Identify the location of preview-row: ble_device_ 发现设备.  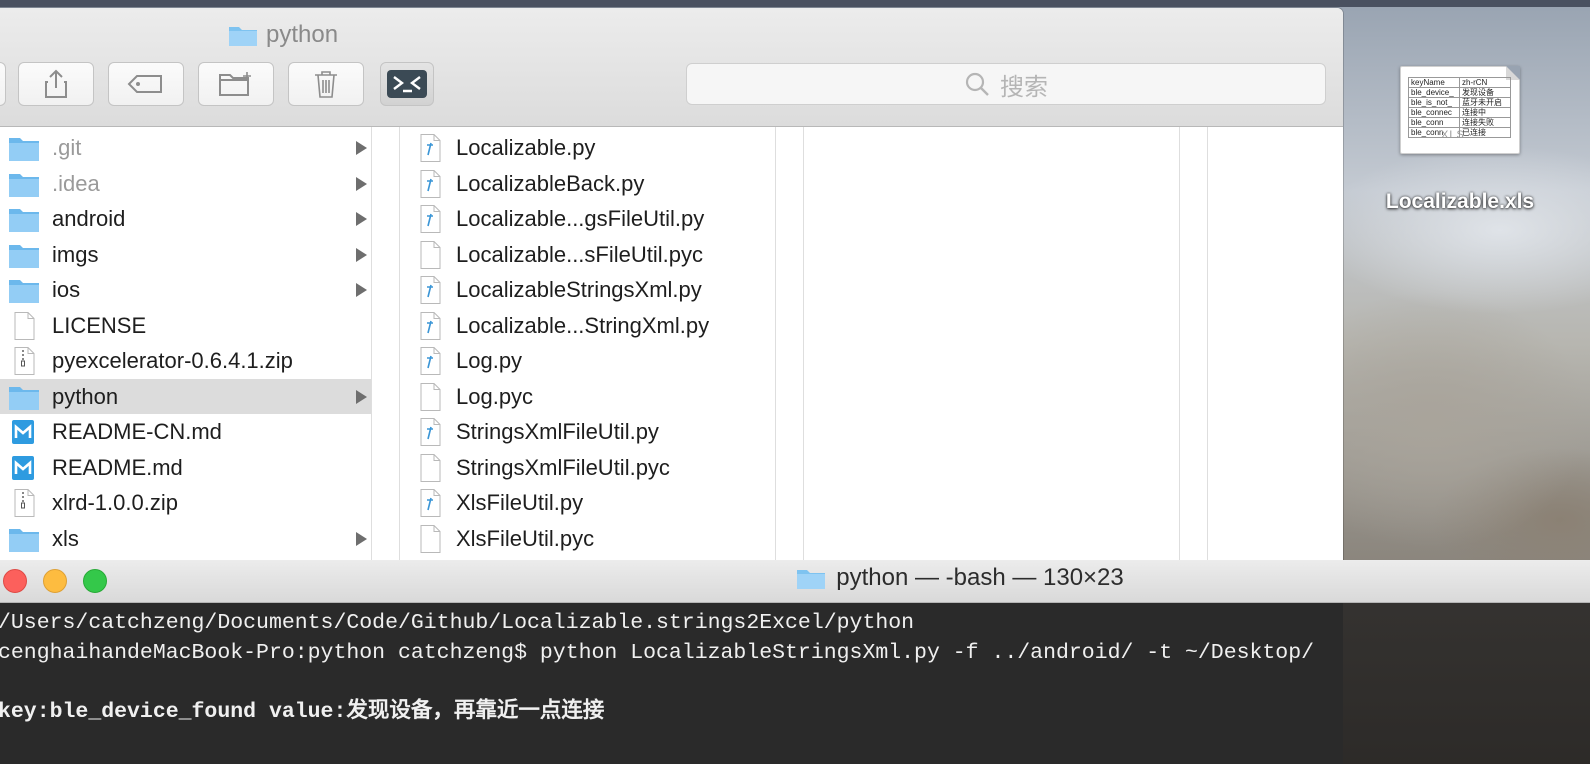
(1459, 92).